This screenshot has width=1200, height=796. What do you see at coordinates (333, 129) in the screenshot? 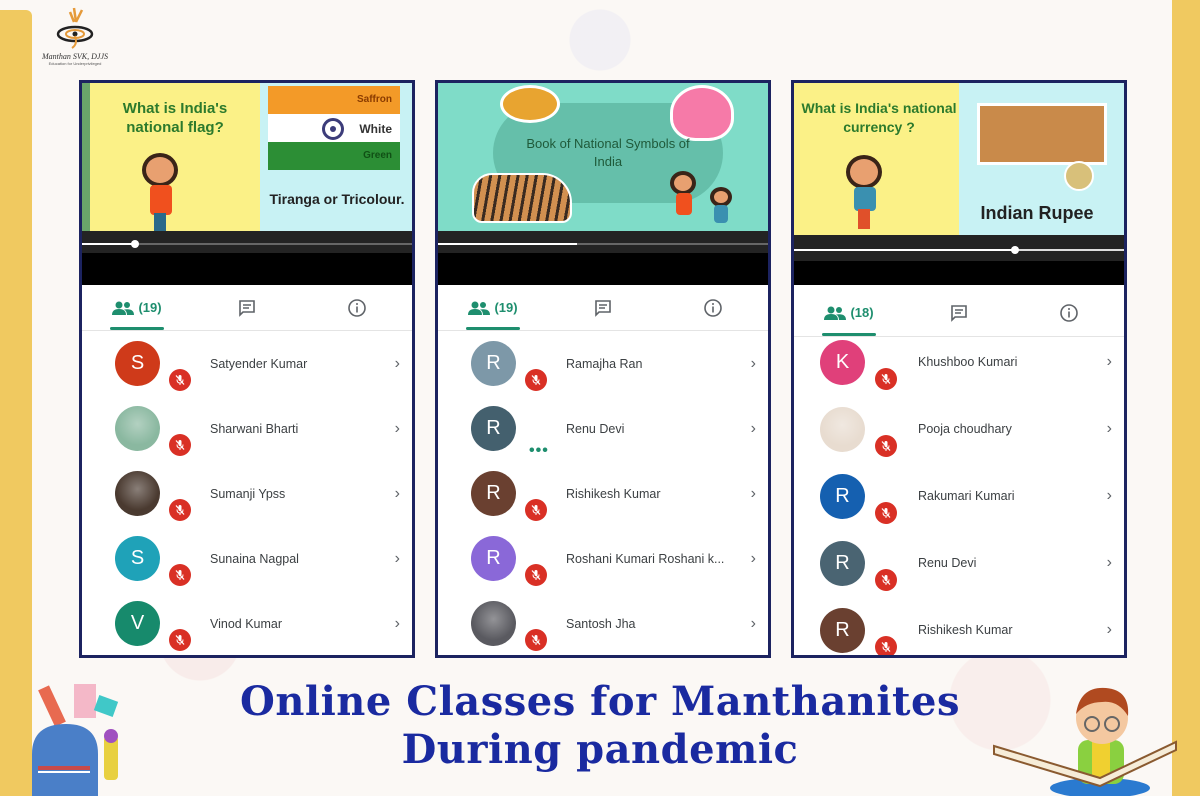
I see `ashoka-chakra-icon` at bounding box center [333, 129].